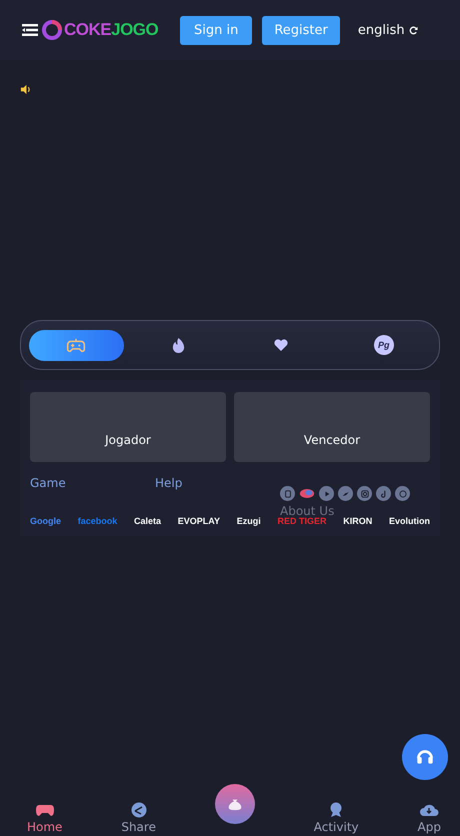  I want to click on flame-icon, so click(178, 345).